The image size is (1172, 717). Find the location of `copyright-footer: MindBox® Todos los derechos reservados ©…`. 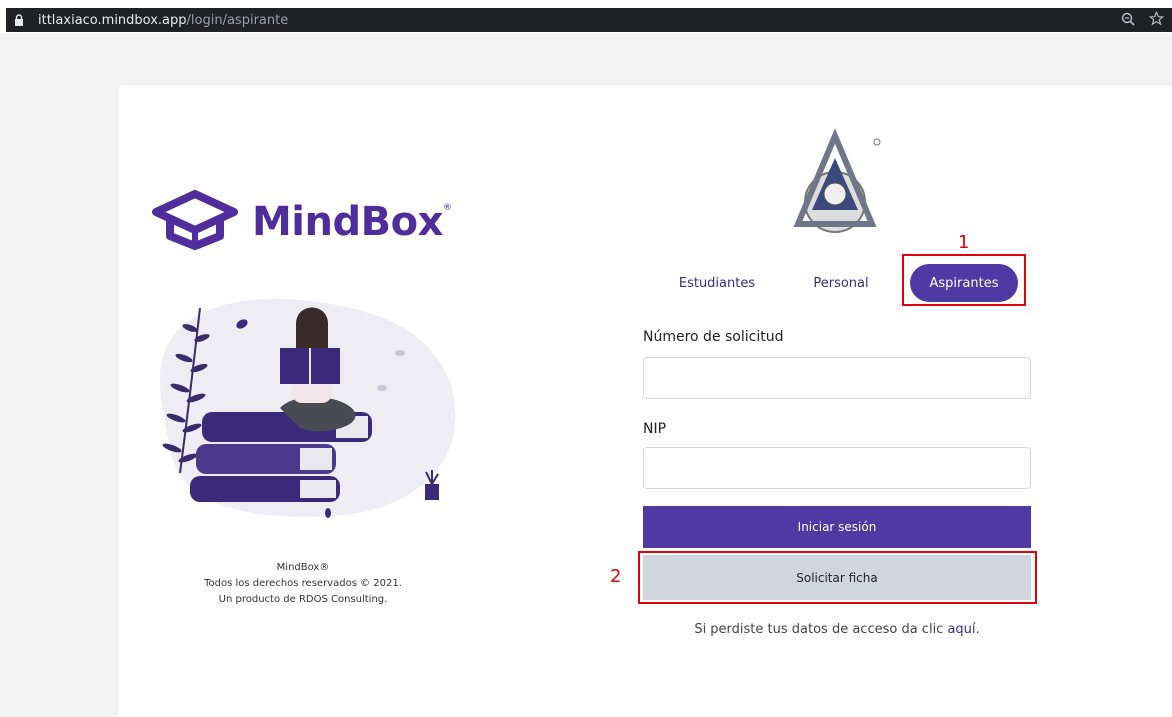

copyright-footer: MindBox® Todos los derechos reservados ©… is located at coordinates (303, 584).